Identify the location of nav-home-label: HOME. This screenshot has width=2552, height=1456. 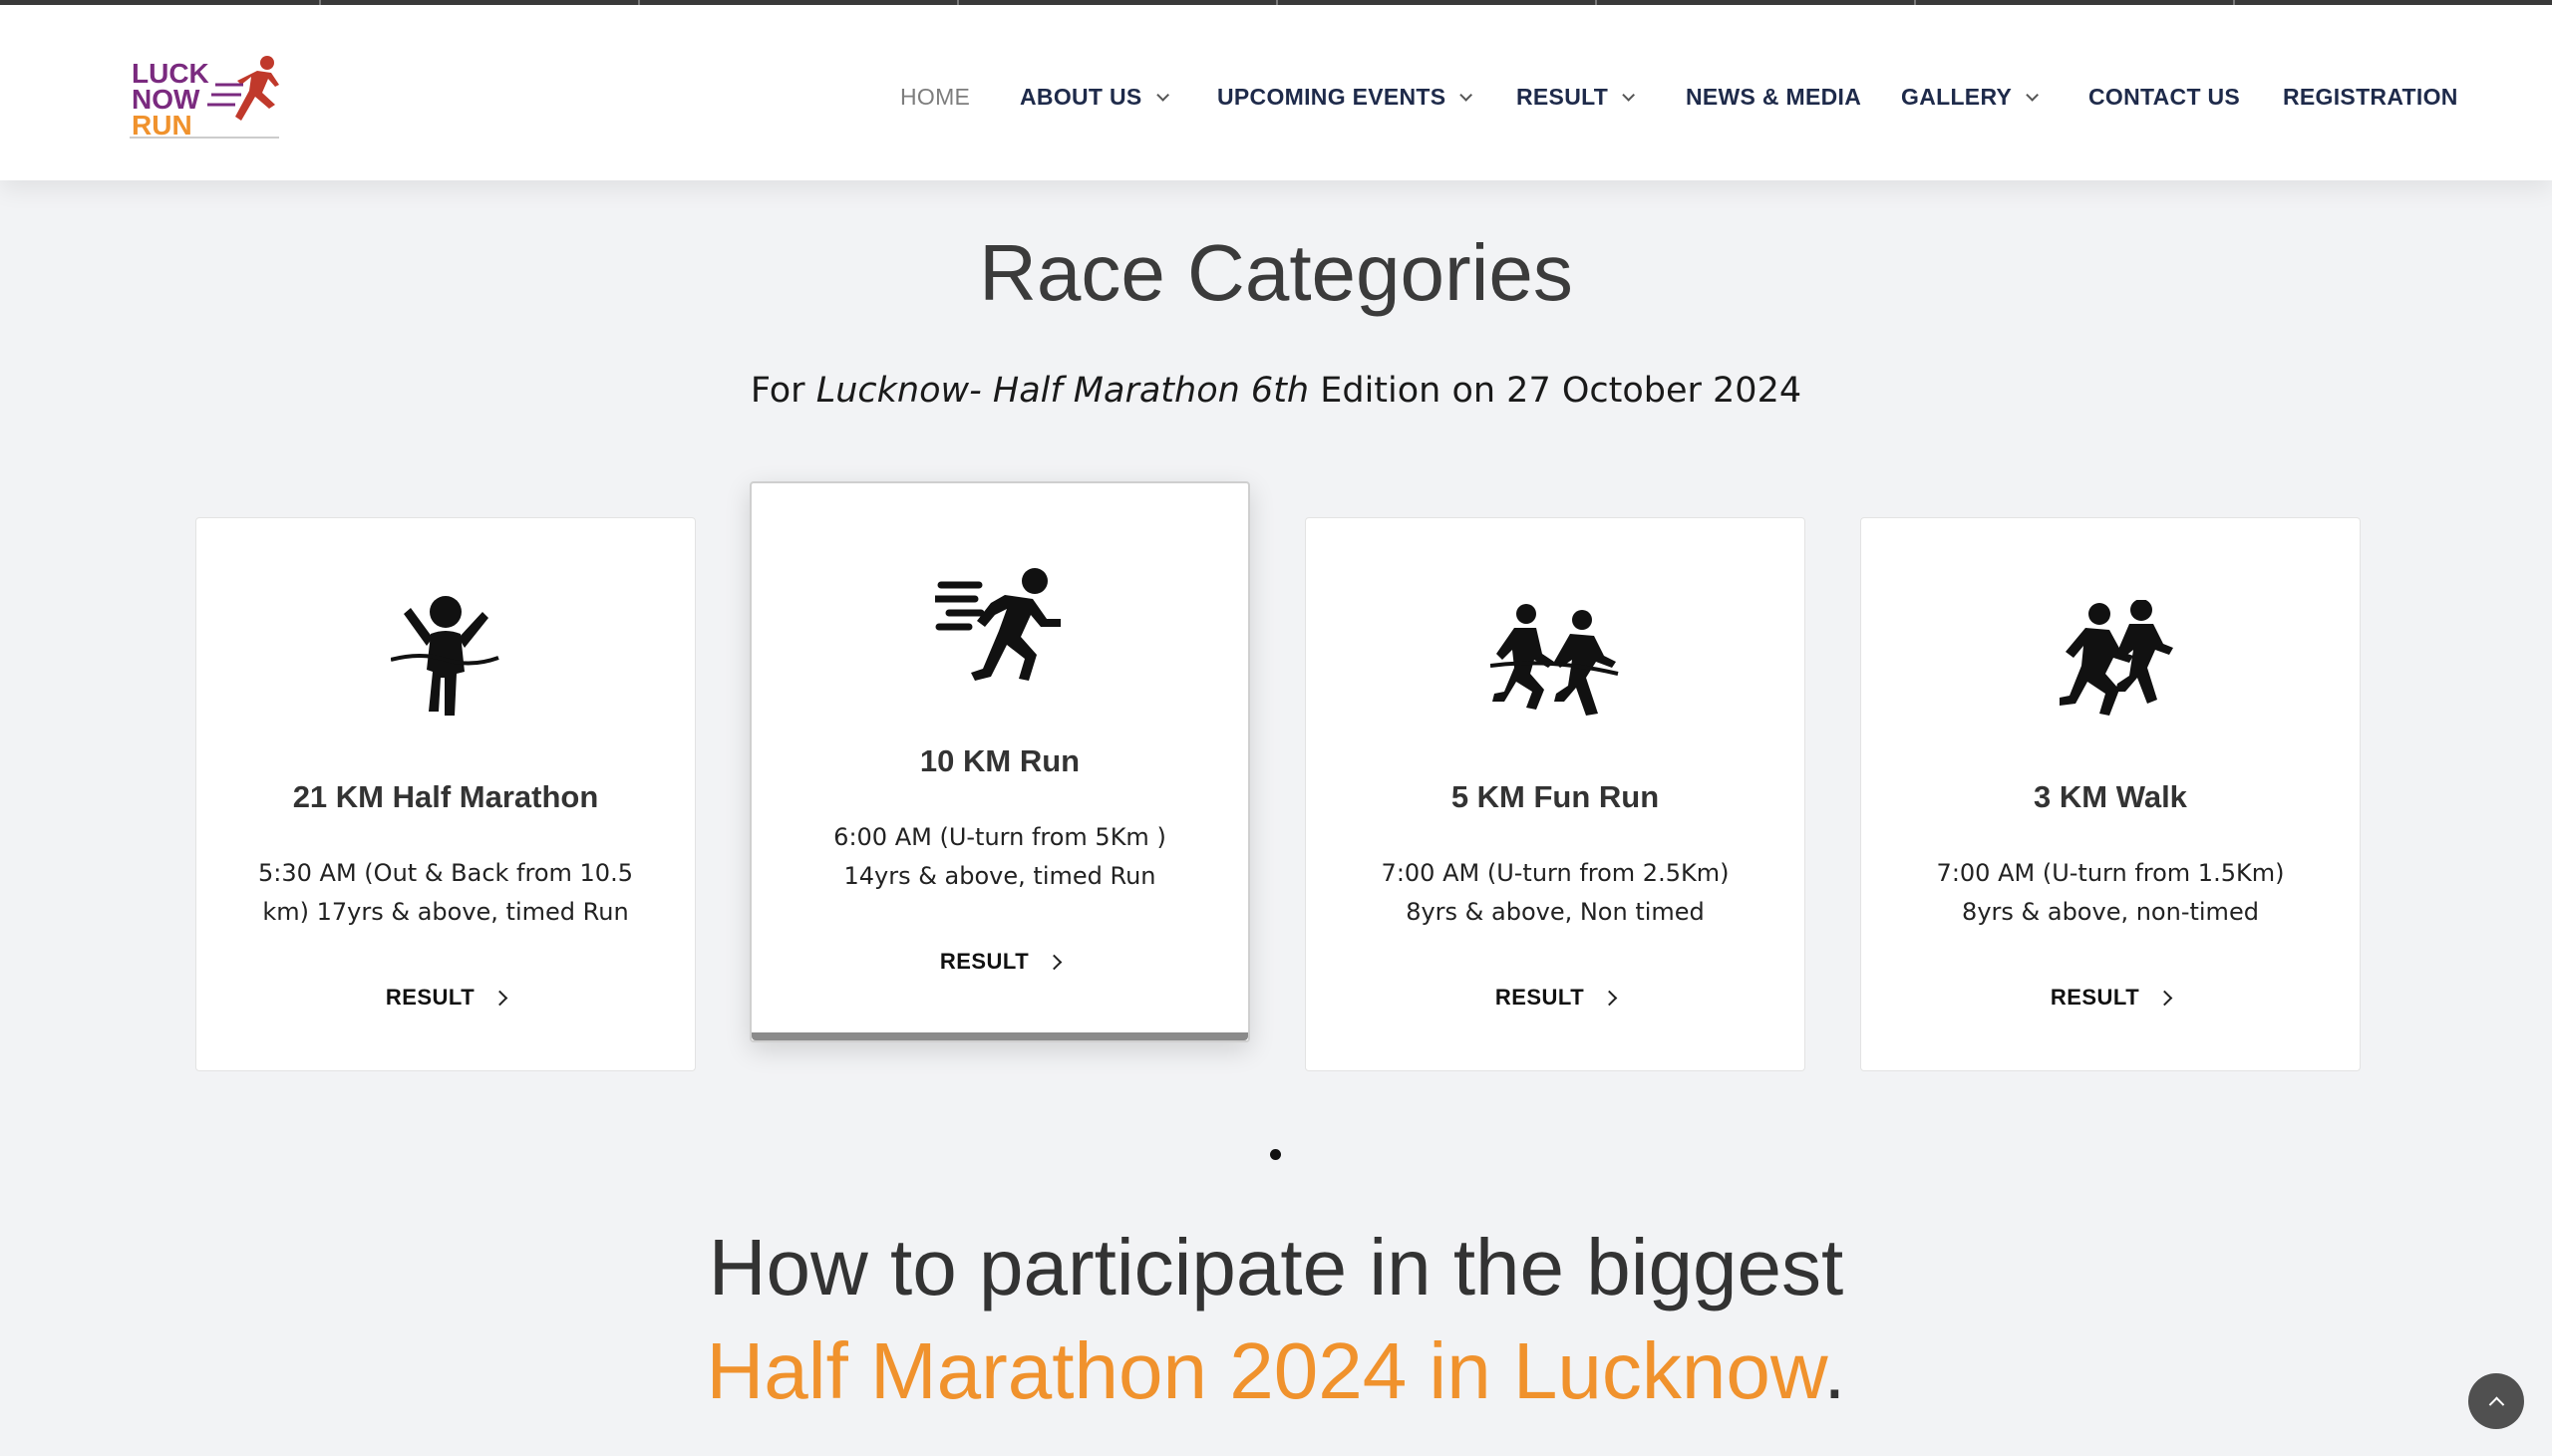
(935, 96).